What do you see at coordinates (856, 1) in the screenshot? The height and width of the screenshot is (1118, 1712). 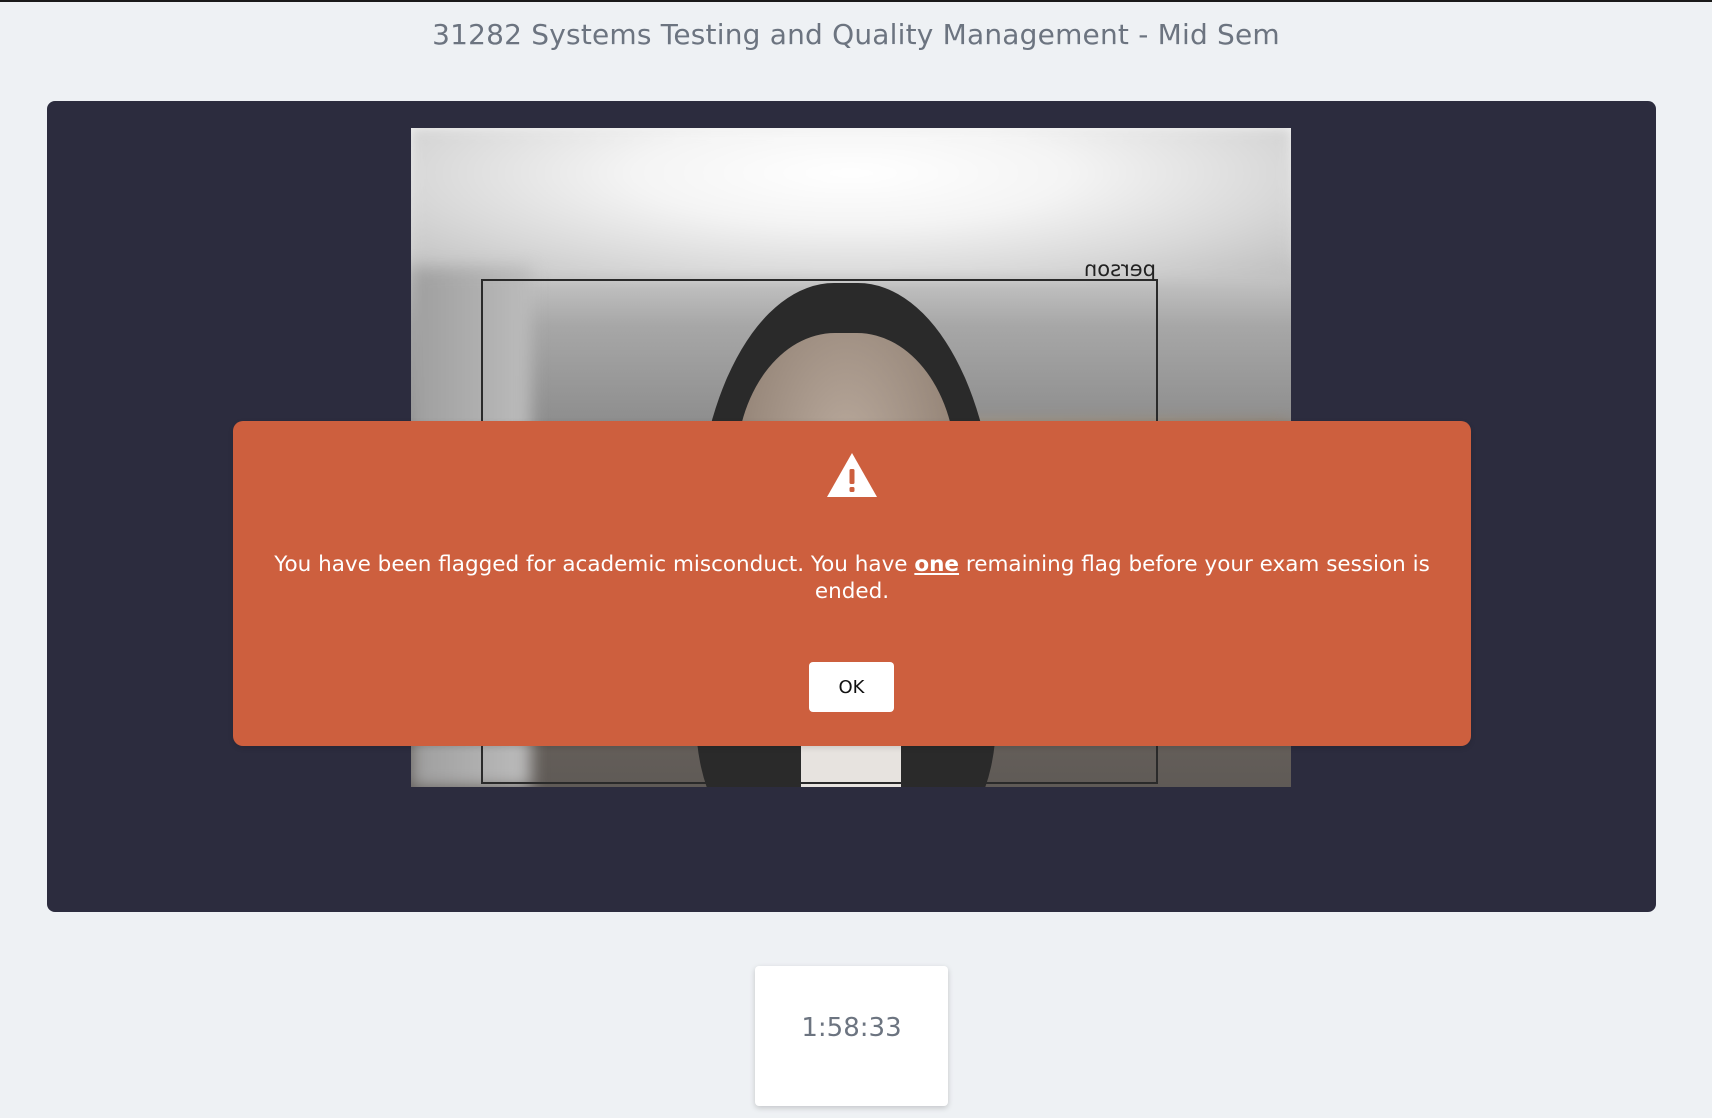 I see `top-border` at bounding box center [856, 1].